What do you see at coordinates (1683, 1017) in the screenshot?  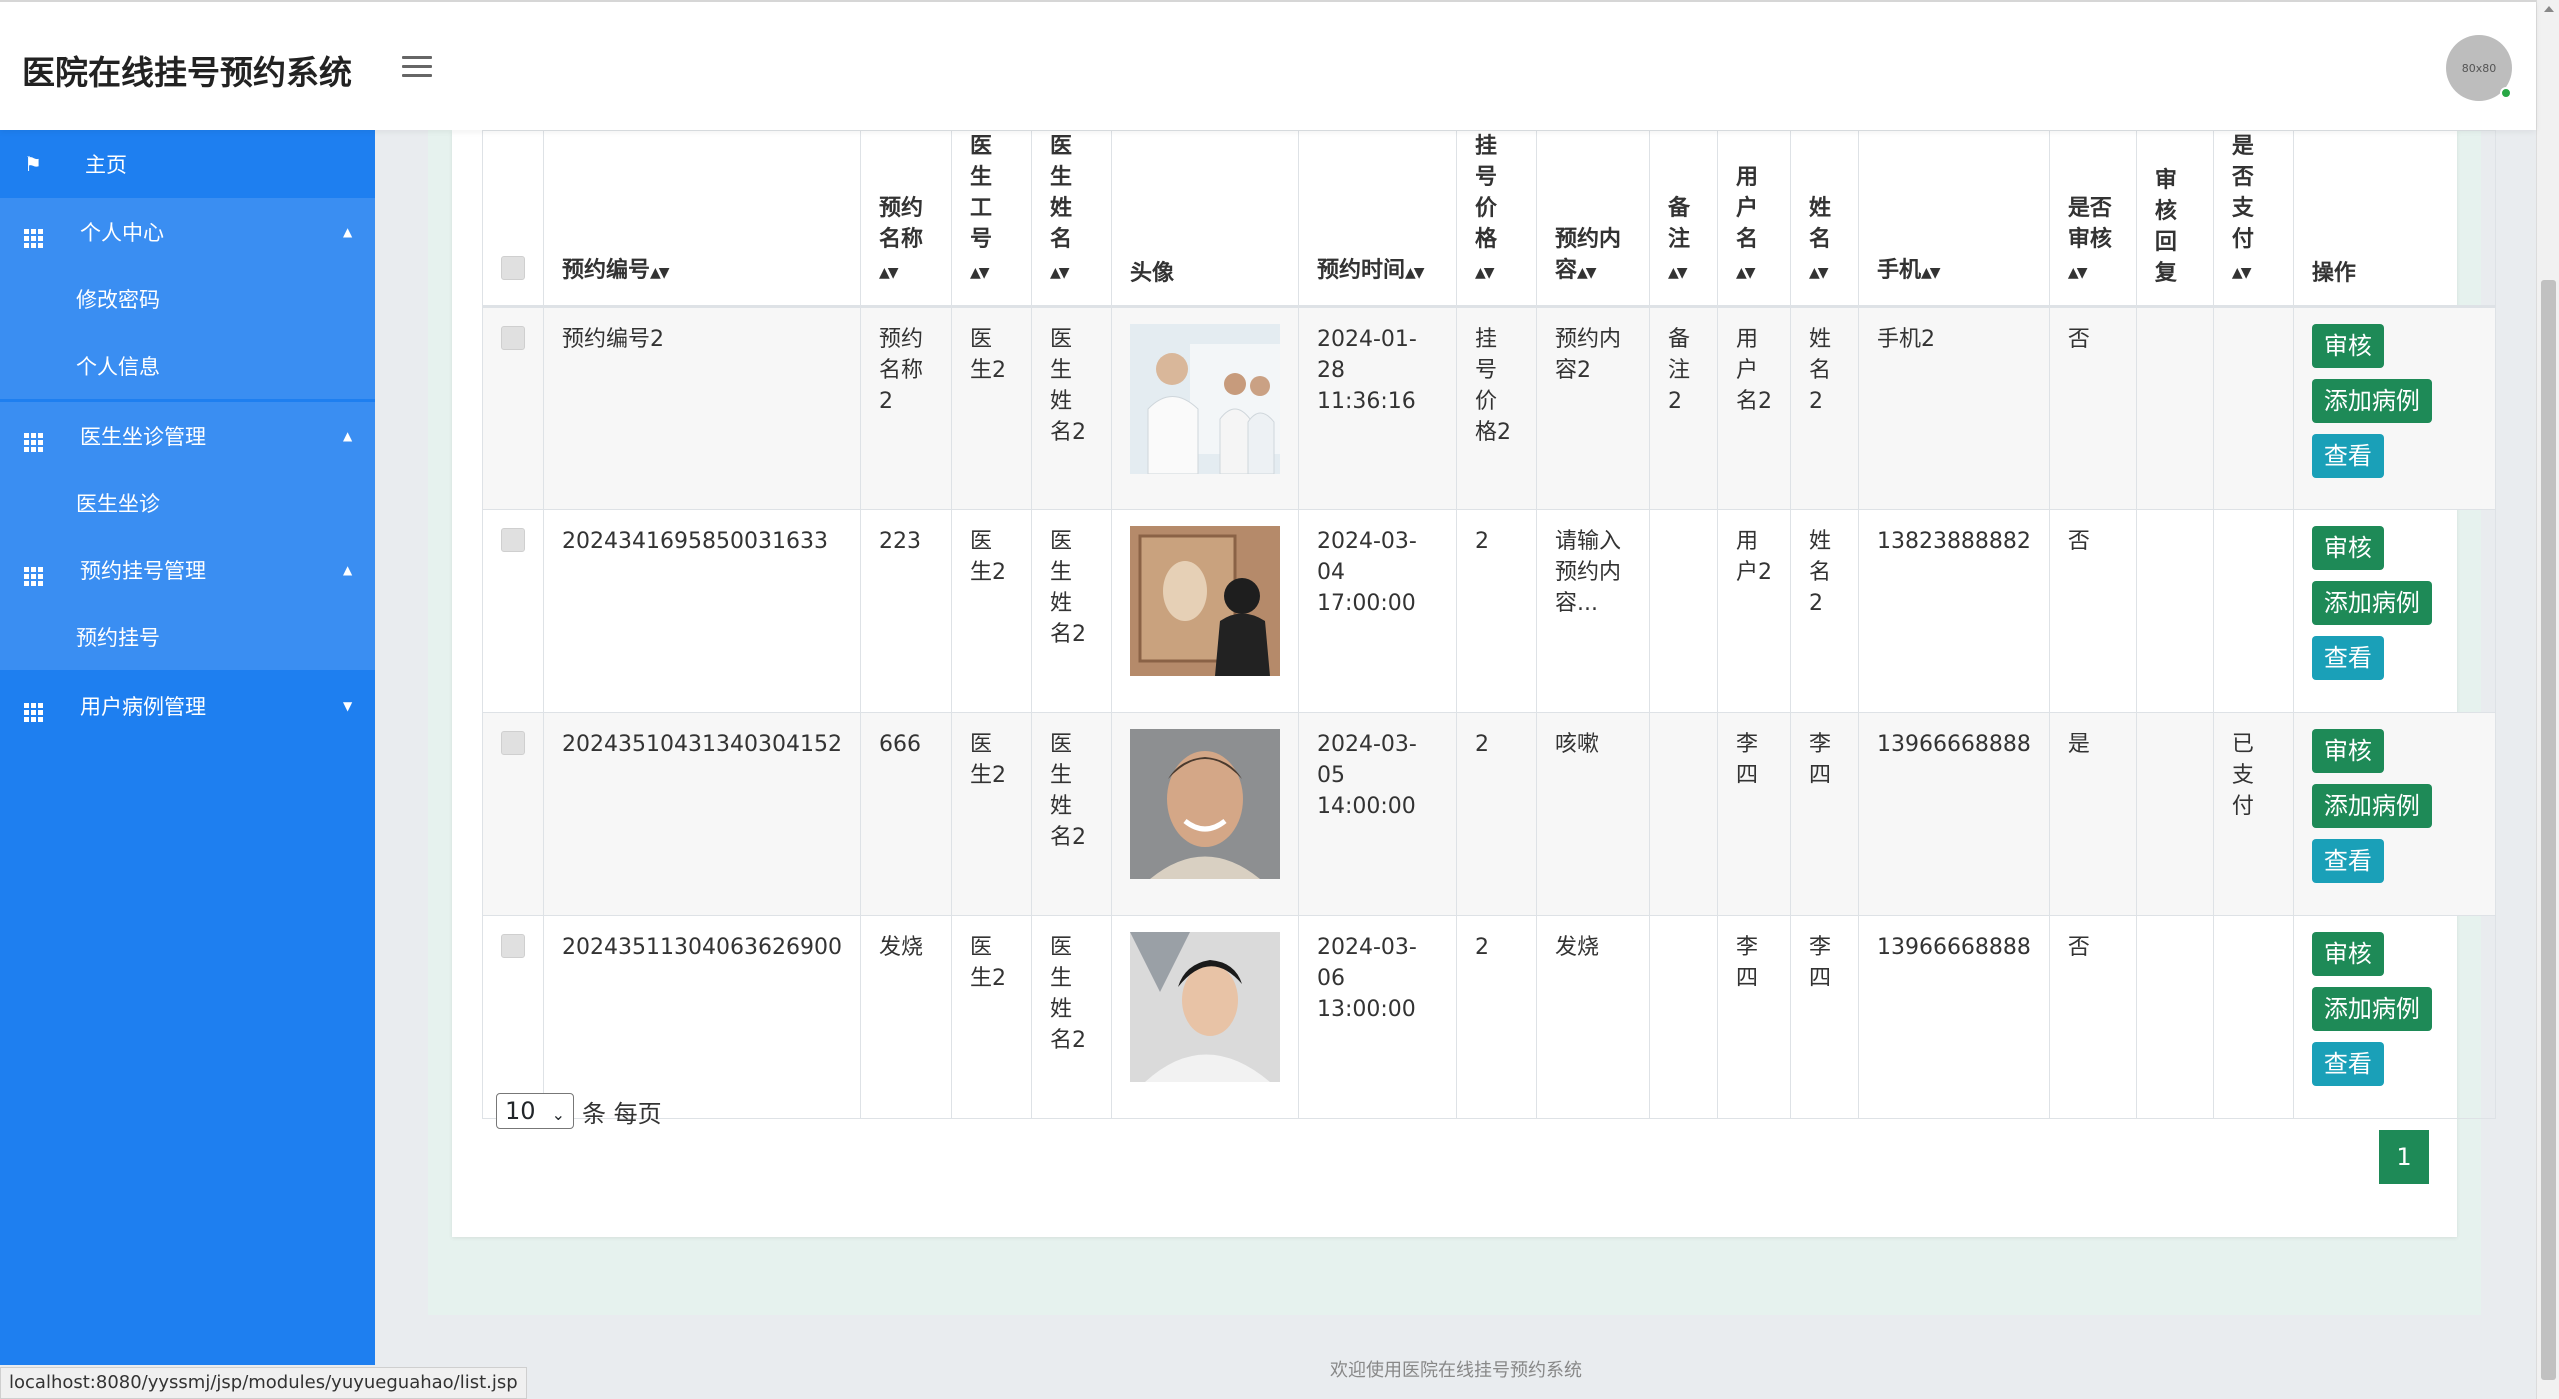 I see `cell-note` at bounding box center [1683, 1017].